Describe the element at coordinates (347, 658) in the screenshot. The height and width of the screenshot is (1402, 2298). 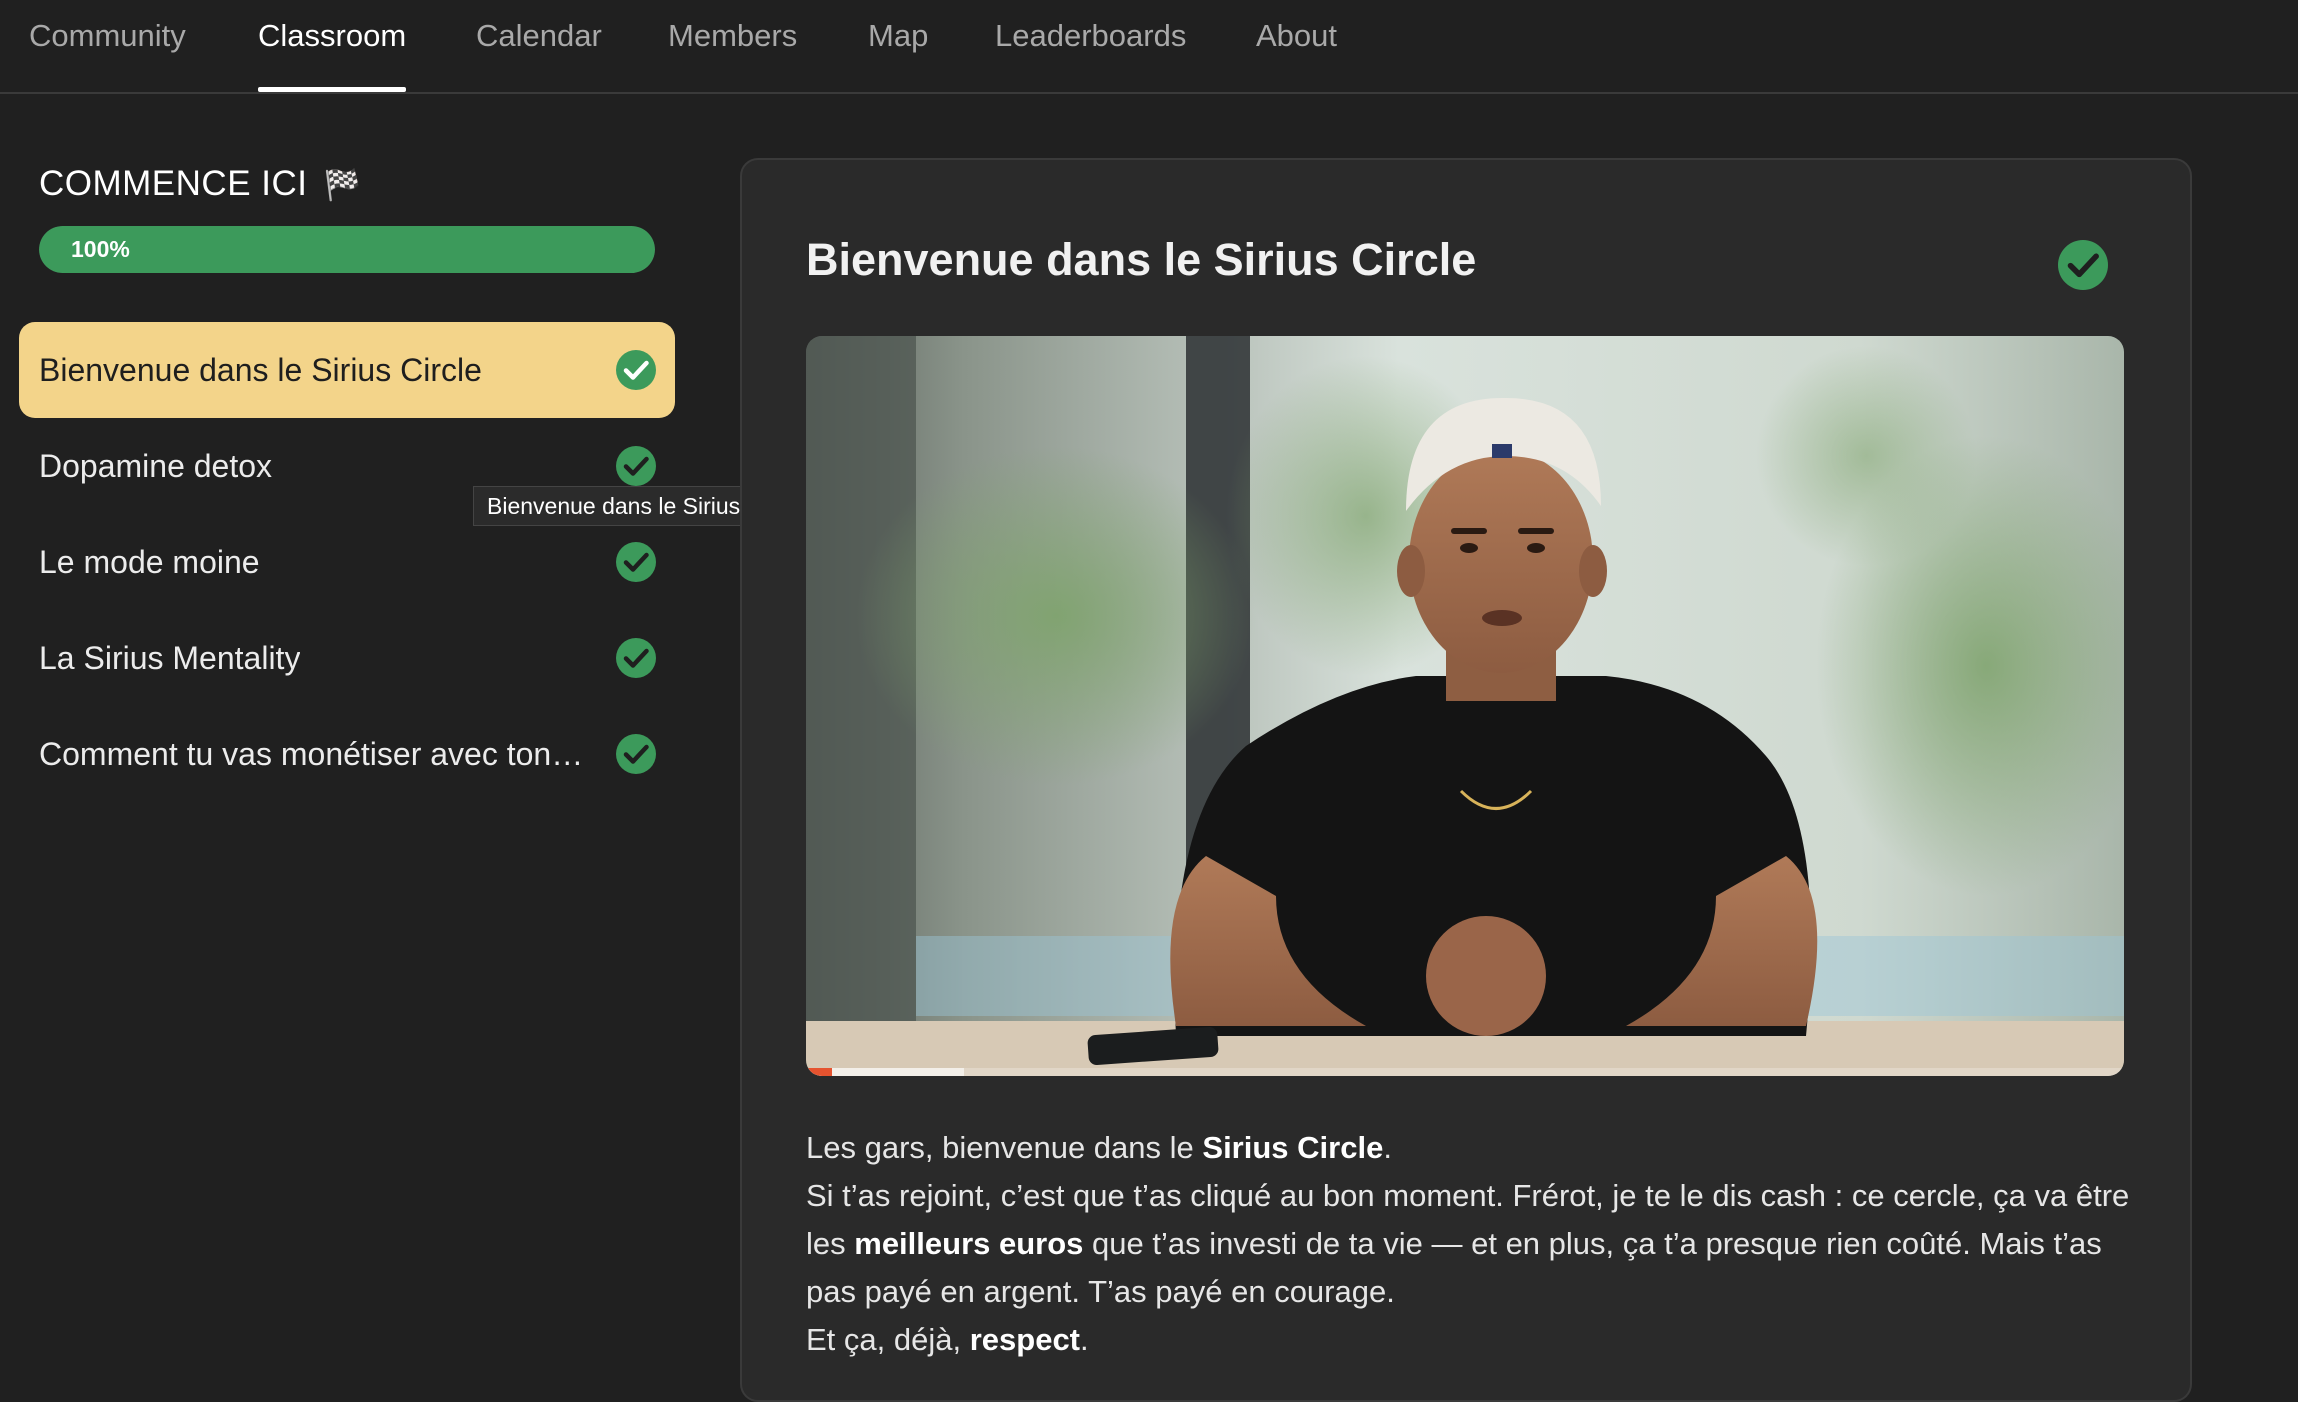
I see `lesson-item-sirius-mentality: La Sirius Mentality` at that location.